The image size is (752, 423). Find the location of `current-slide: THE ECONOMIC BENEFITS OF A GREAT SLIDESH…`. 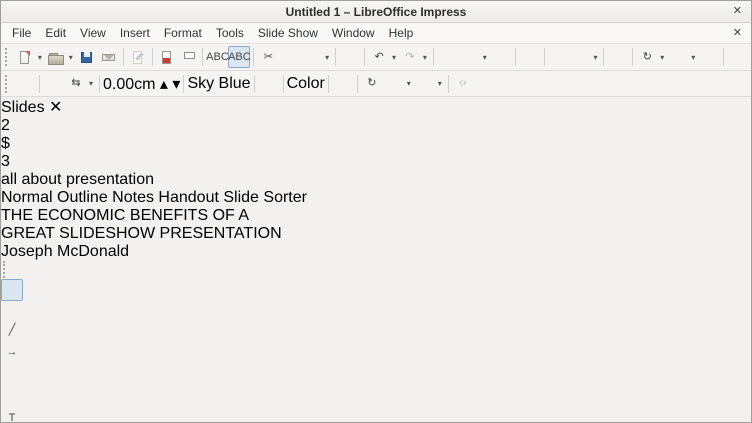

current-slide: THE ECONOMIC BENEFITS OF A GREAT SLIDESH… is located at coordinates (376, 234).